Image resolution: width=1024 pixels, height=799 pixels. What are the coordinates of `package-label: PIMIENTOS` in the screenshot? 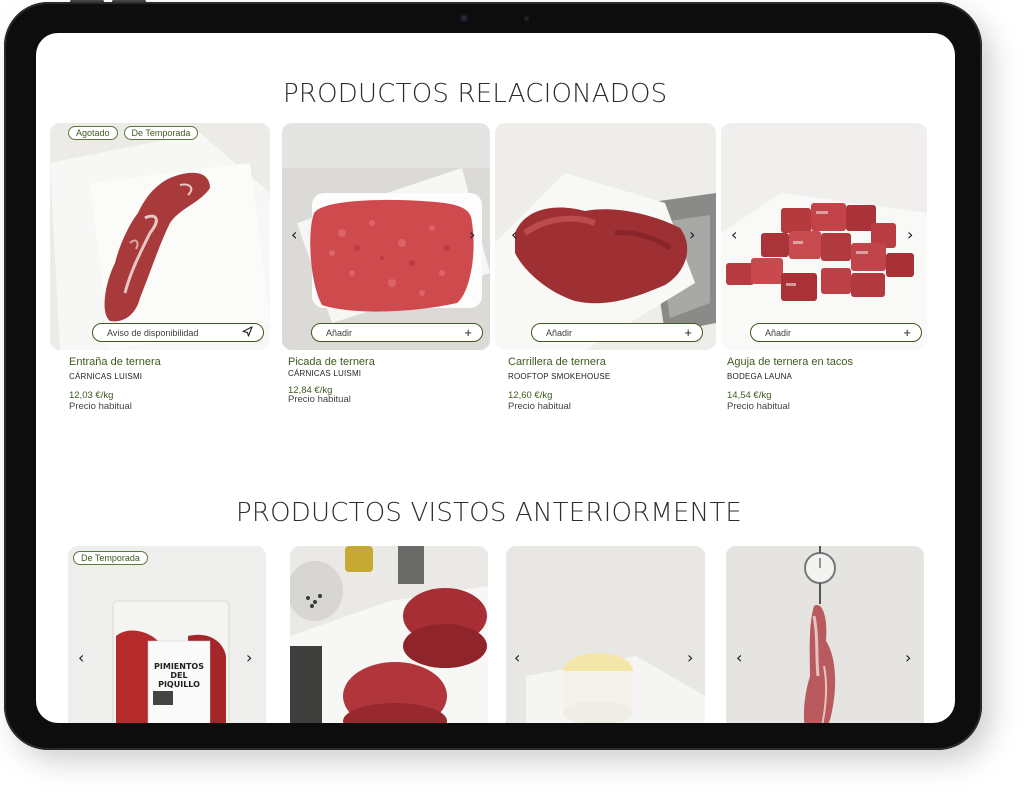 It's located at (179, 666).